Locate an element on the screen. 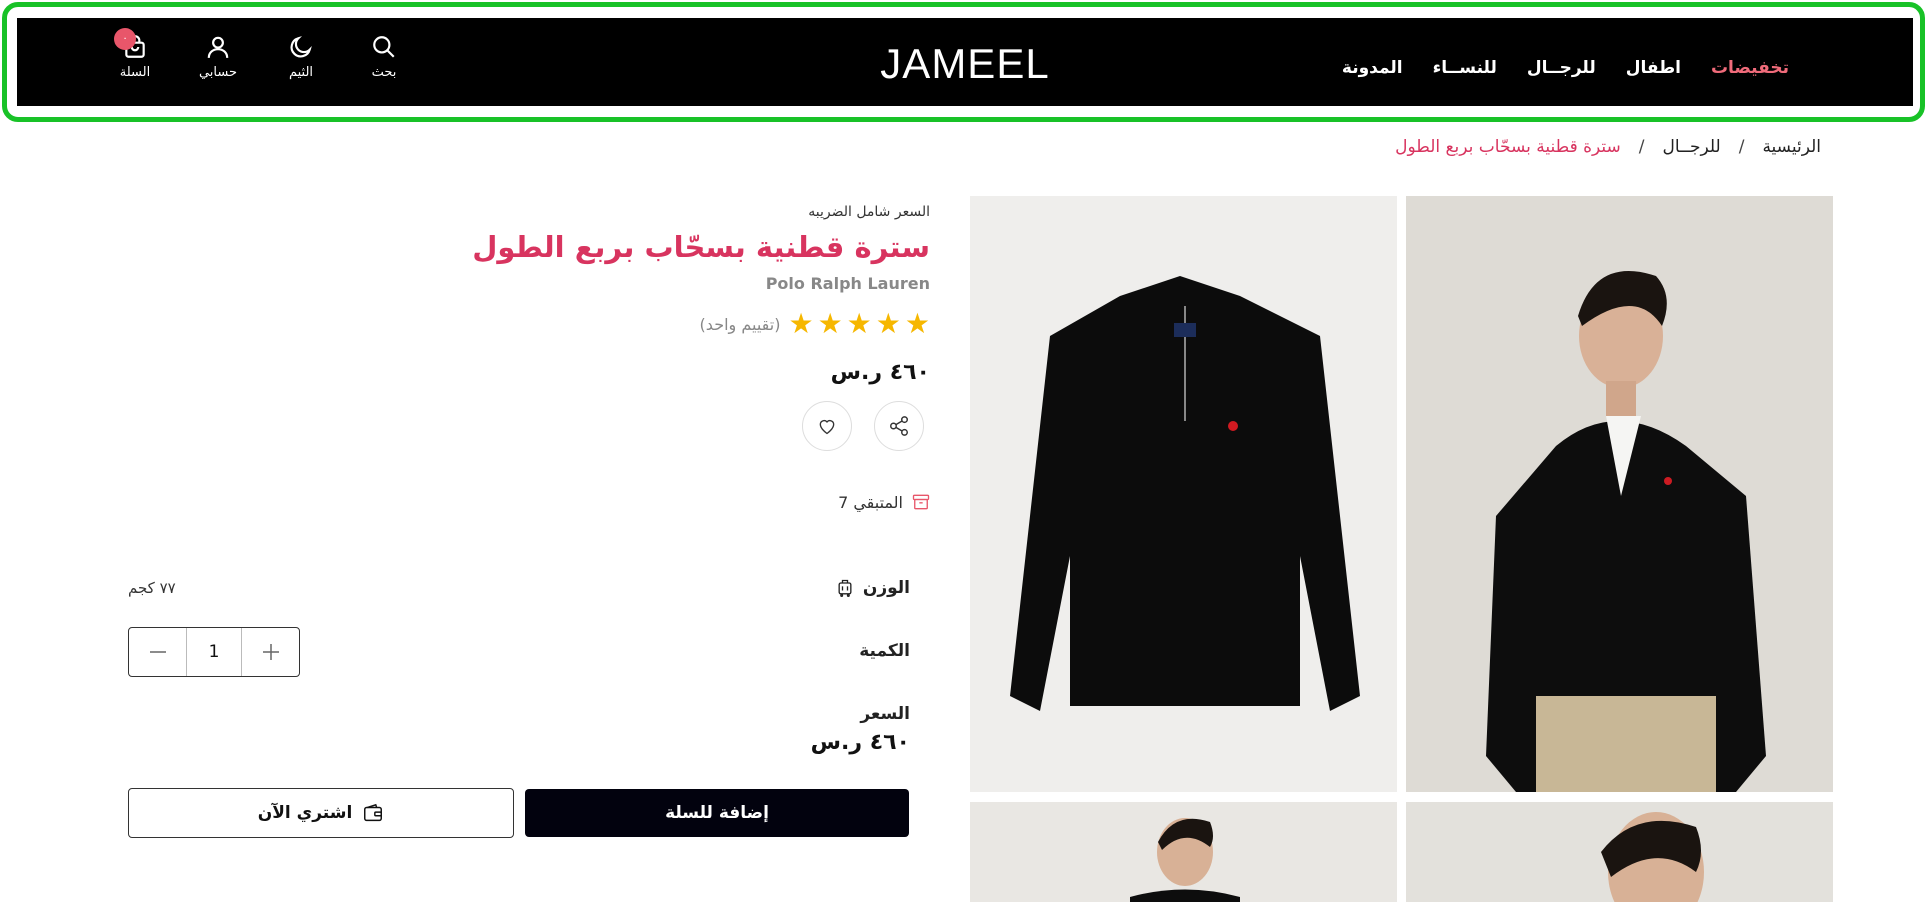 Image resolution: width=1927 pixels, height=902 pixels. product-photo-model-full is located at coordinates (1183, 852).